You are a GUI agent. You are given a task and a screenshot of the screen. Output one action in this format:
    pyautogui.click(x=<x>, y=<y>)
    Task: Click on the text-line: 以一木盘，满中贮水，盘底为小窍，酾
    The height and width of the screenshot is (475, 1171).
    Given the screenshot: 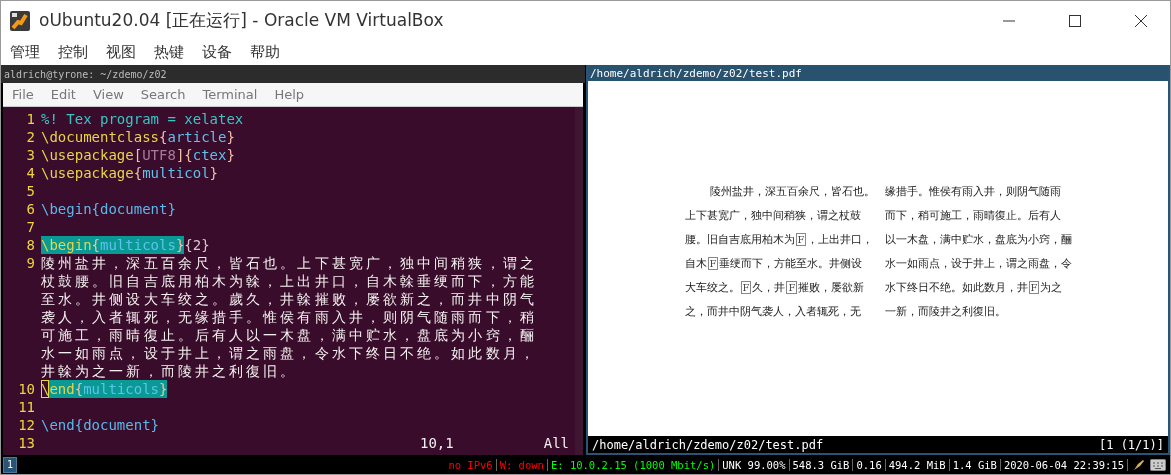 What is the action you would take?
    pyautogui.click(x=978, y=239)
    